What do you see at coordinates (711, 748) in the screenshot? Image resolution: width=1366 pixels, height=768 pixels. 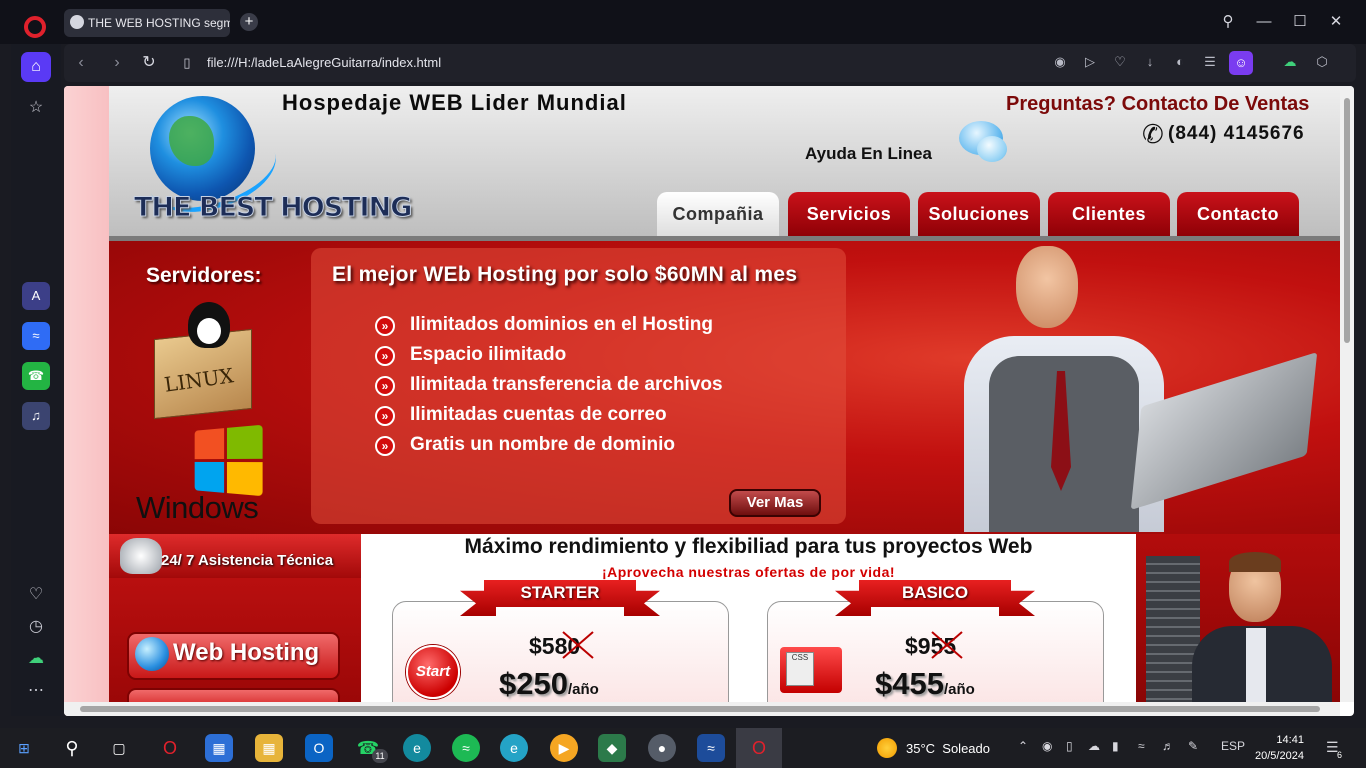 I see `stock-app-icon: ≈` at bounding box center [711, 748].